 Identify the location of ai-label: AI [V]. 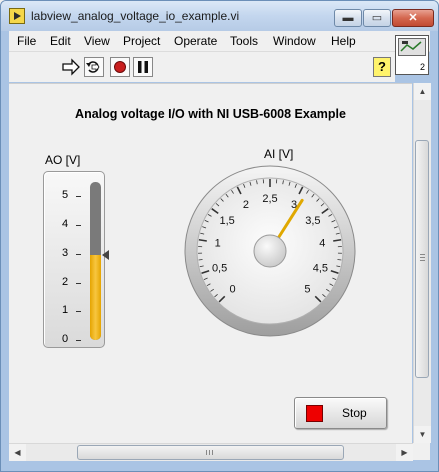
(279, 154).